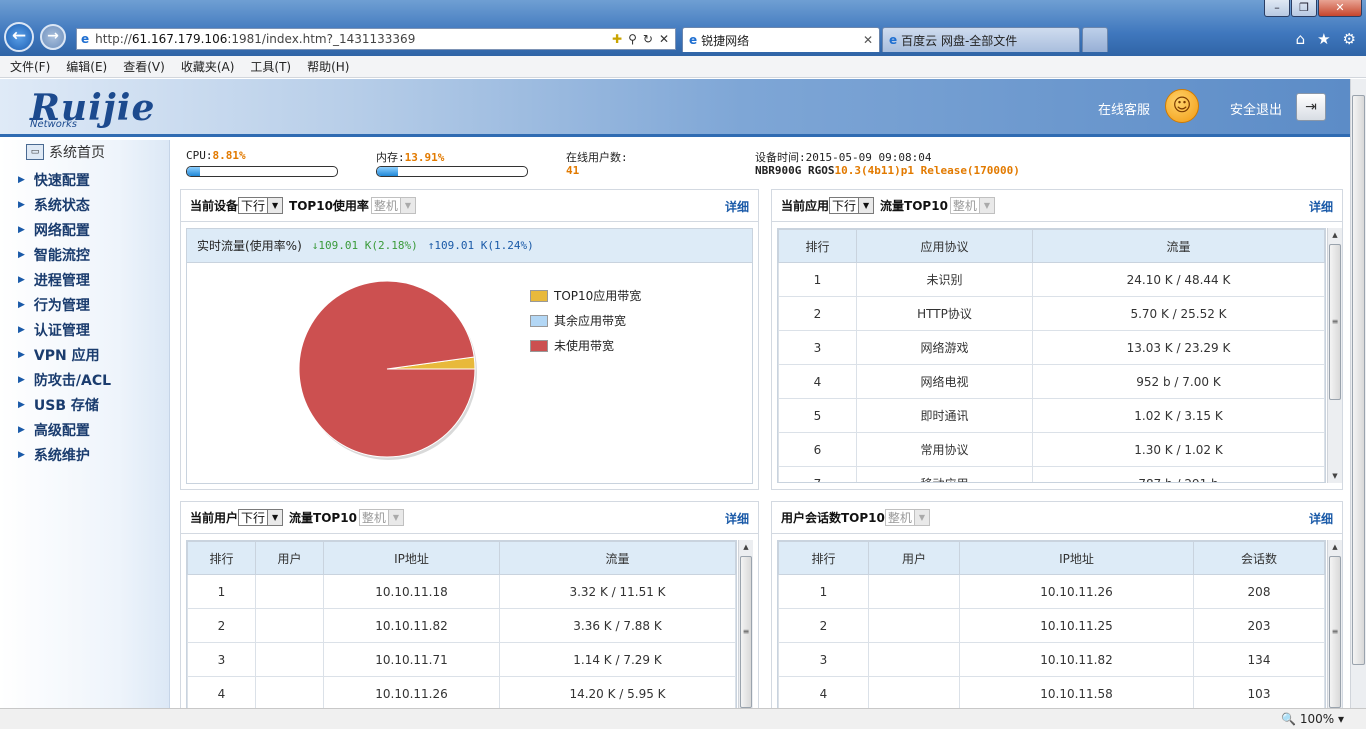 Image resolution: width=1366 pixels, height=729 pixels. What do you see at coordinates (1323, 39) in the screenshot?
I see `favorites-star-icon: ★` at bounding box center [1323, 39].